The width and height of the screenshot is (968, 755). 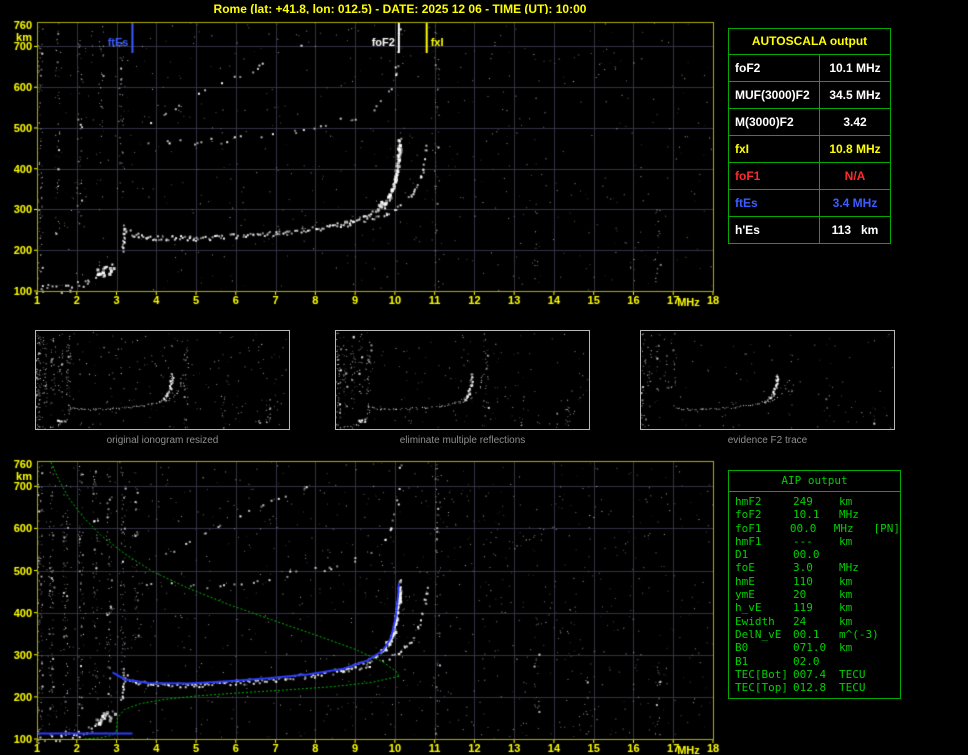 I want to click on autoscala-row-value: 10.8 MHz, so click(x=855, y=149).